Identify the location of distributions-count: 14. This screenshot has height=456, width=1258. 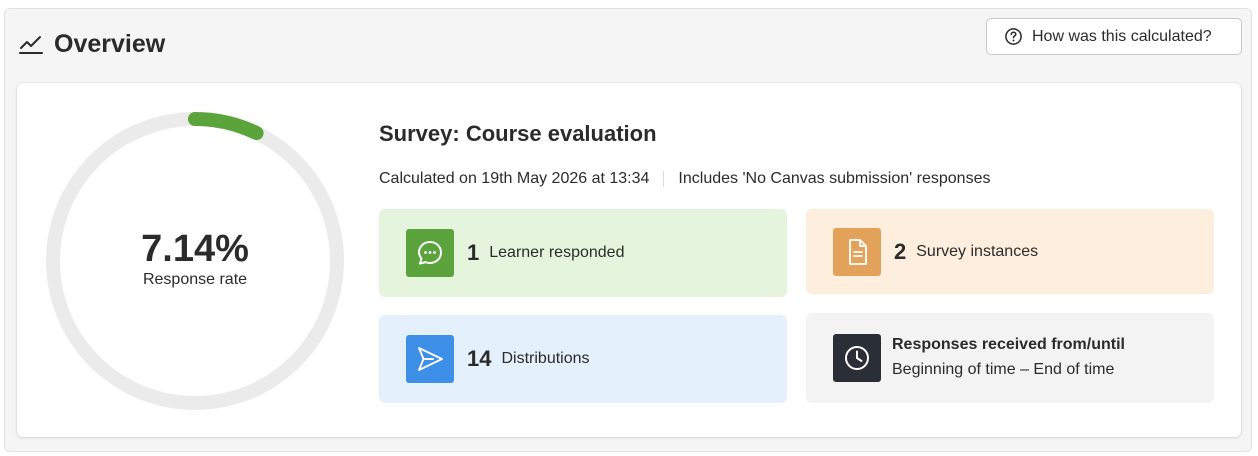
(479, 358).